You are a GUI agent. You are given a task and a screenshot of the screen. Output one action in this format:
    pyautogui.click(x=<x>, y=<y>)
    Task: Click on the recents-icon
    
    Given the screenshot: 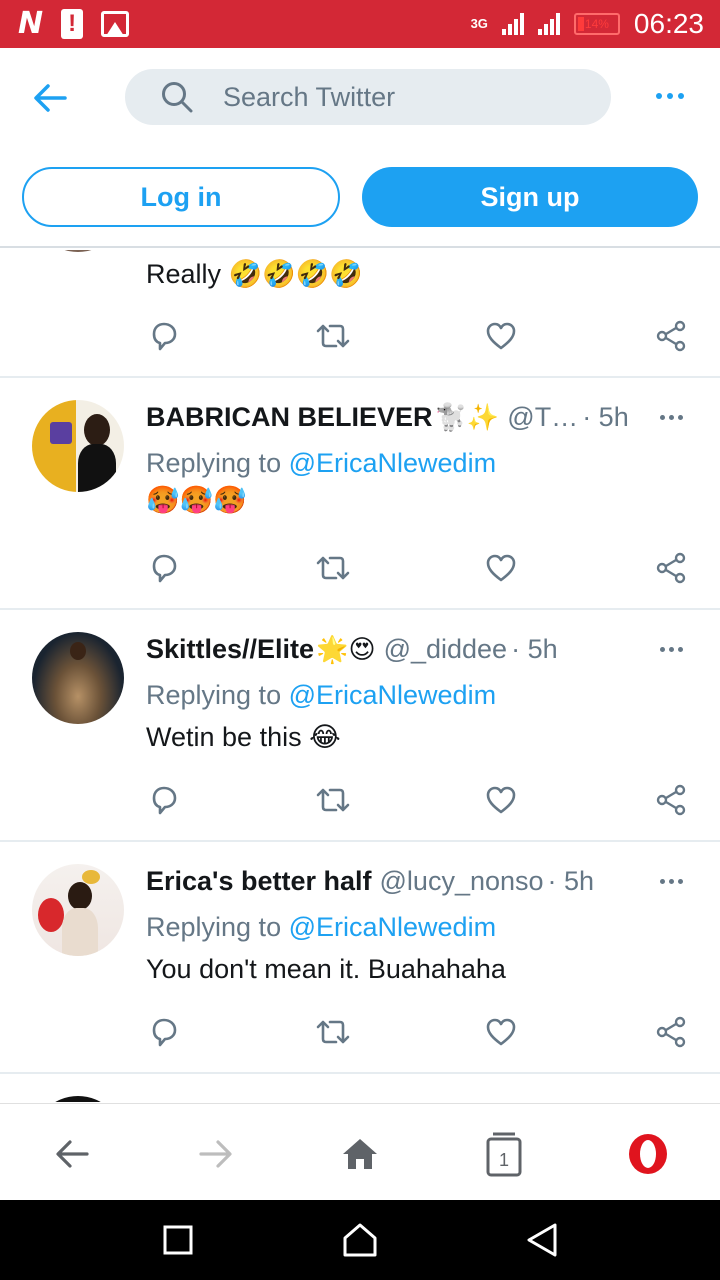 What is the action you would take?
    pyautogui.click(x=178, y=1240)
    